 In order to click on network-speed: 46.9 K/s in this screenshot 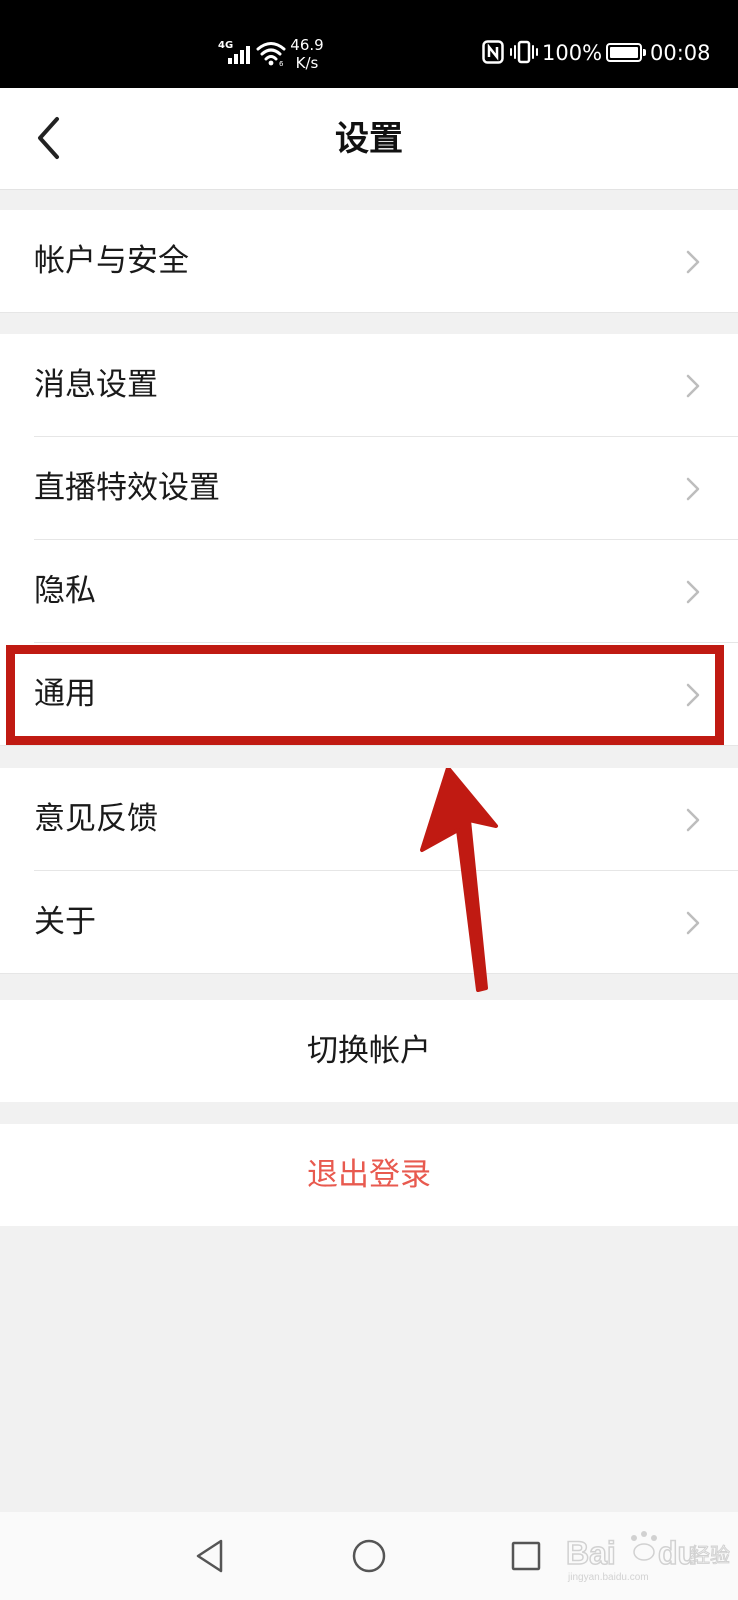, I will do `click(307, 54)`.